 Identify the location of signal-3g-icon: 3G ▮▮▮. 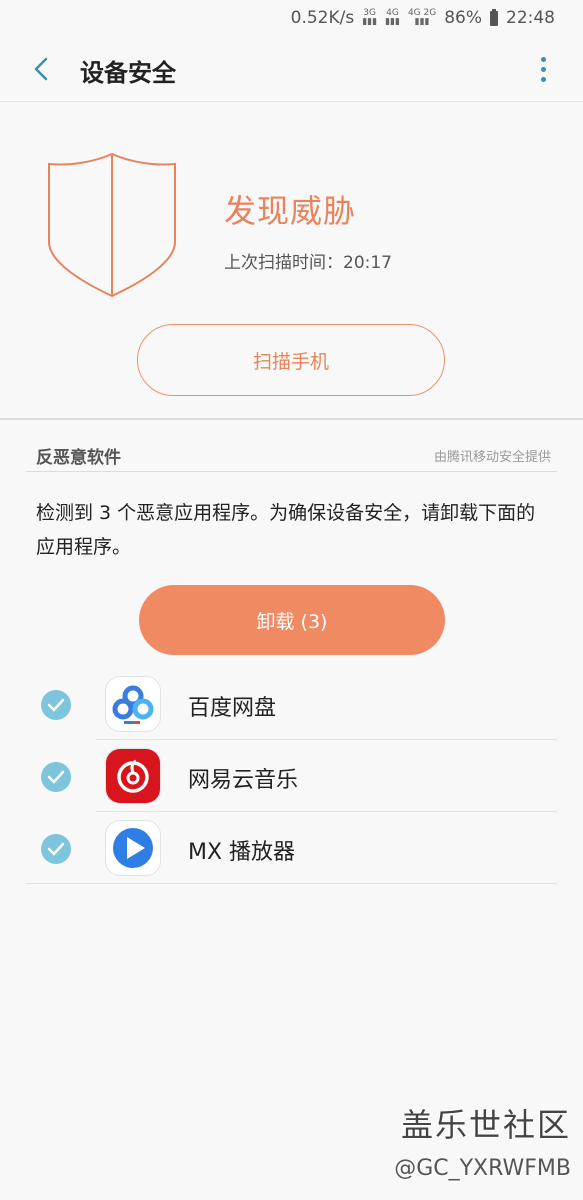
(370, 17).